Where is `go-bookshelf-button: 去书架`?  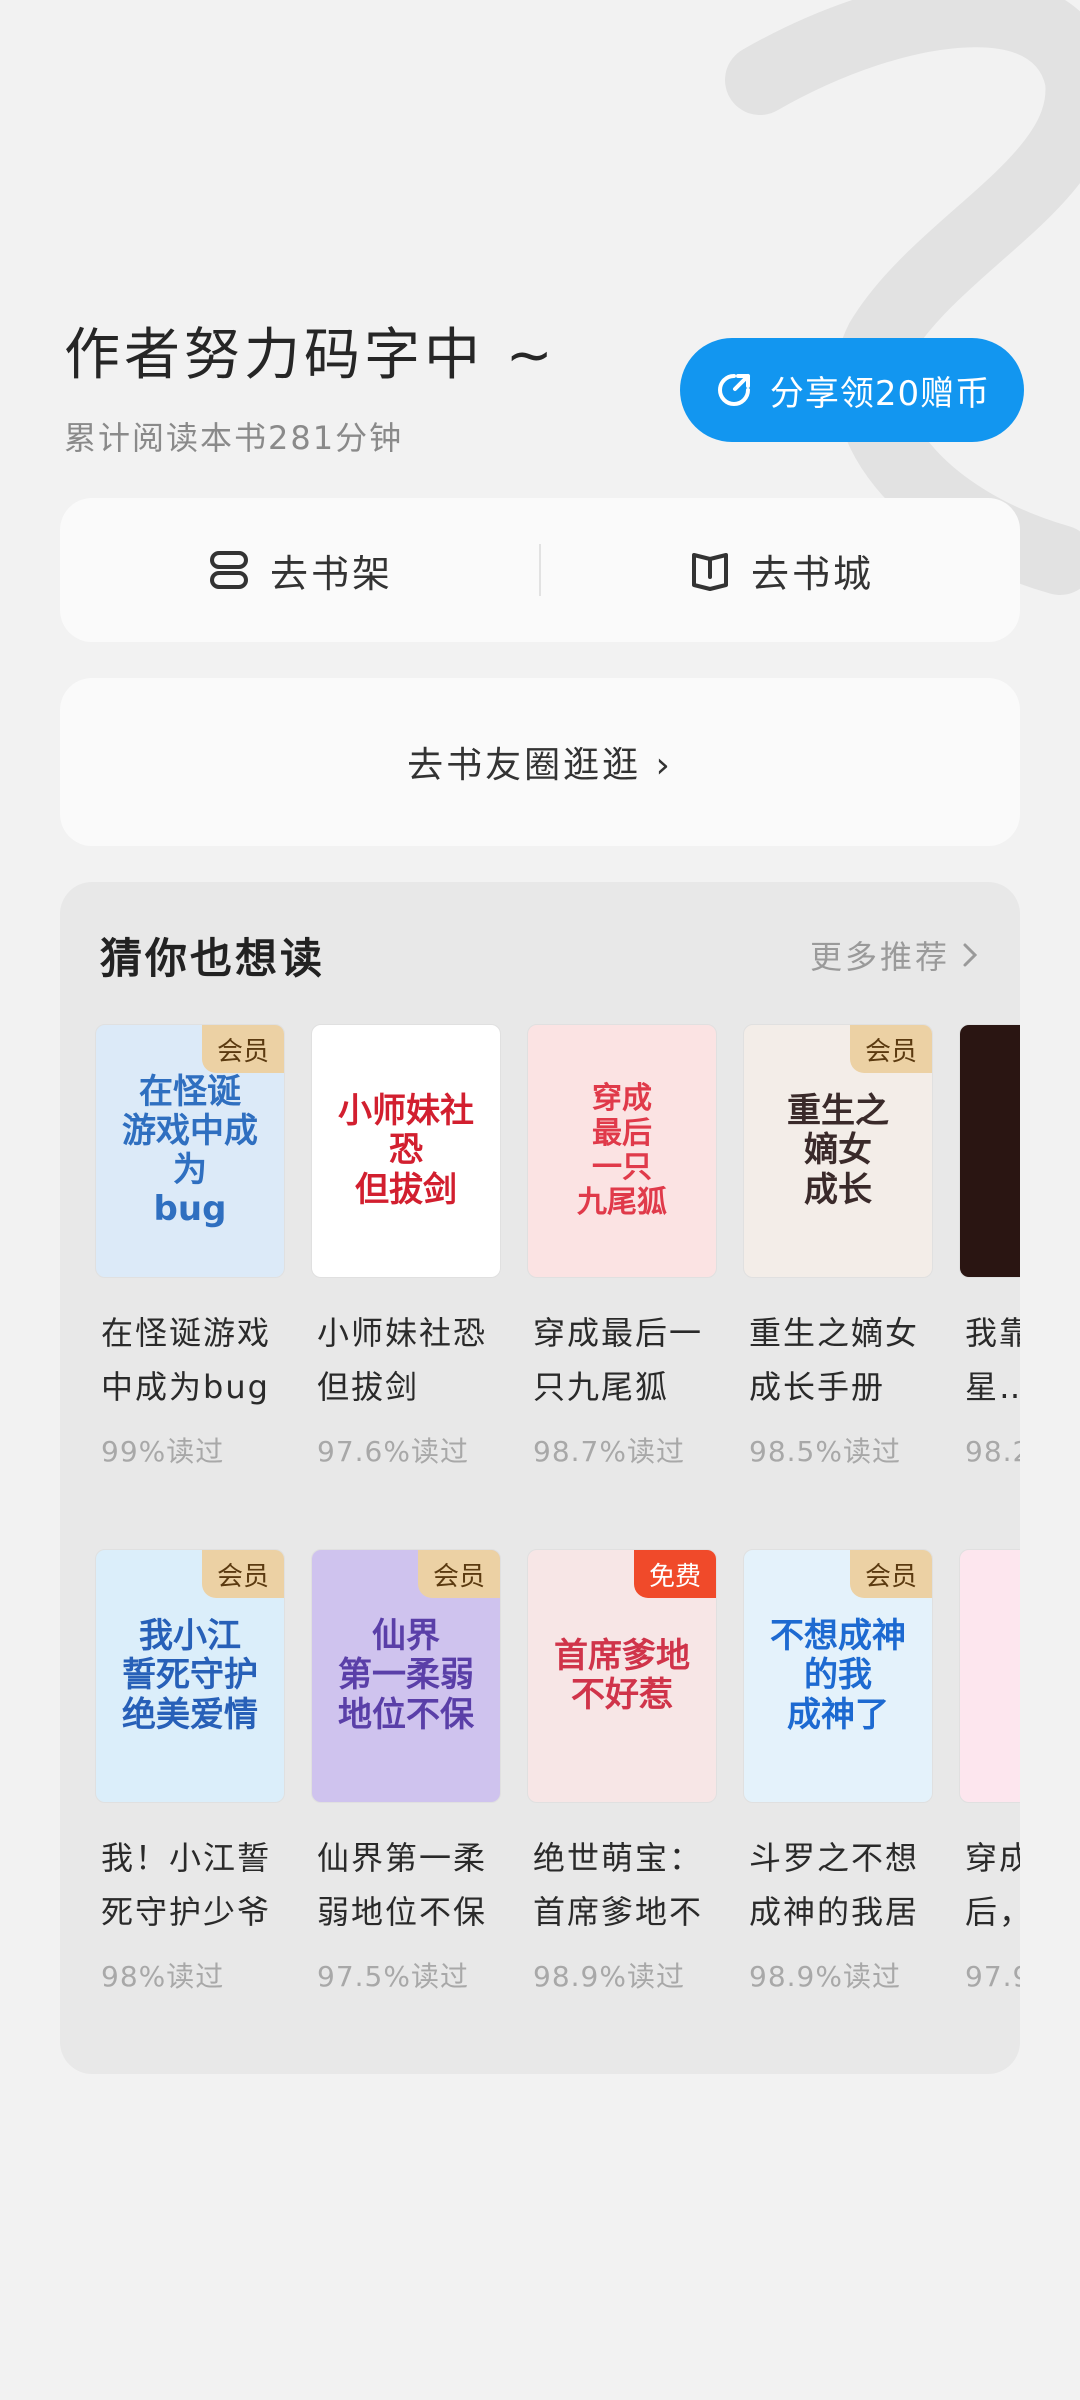
go-bookshelf-button: 去书架 is located at coordinates (299, 570).